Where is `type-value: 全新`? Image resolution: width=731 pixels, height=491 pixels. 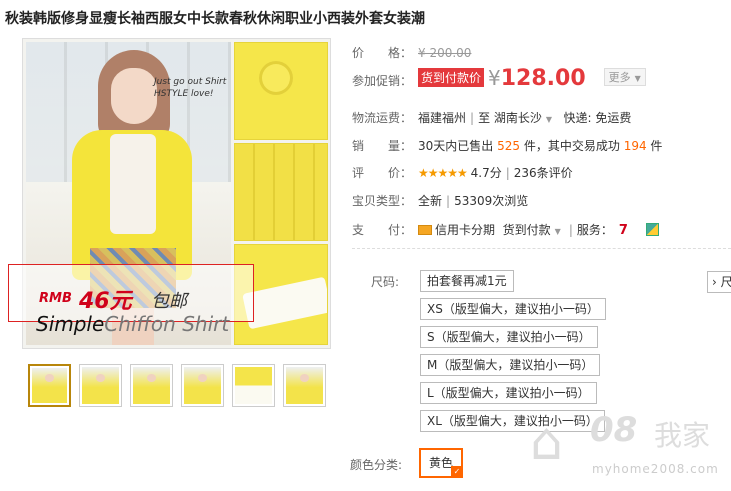
type-value: 全新 is located at coordinates (430, 201).